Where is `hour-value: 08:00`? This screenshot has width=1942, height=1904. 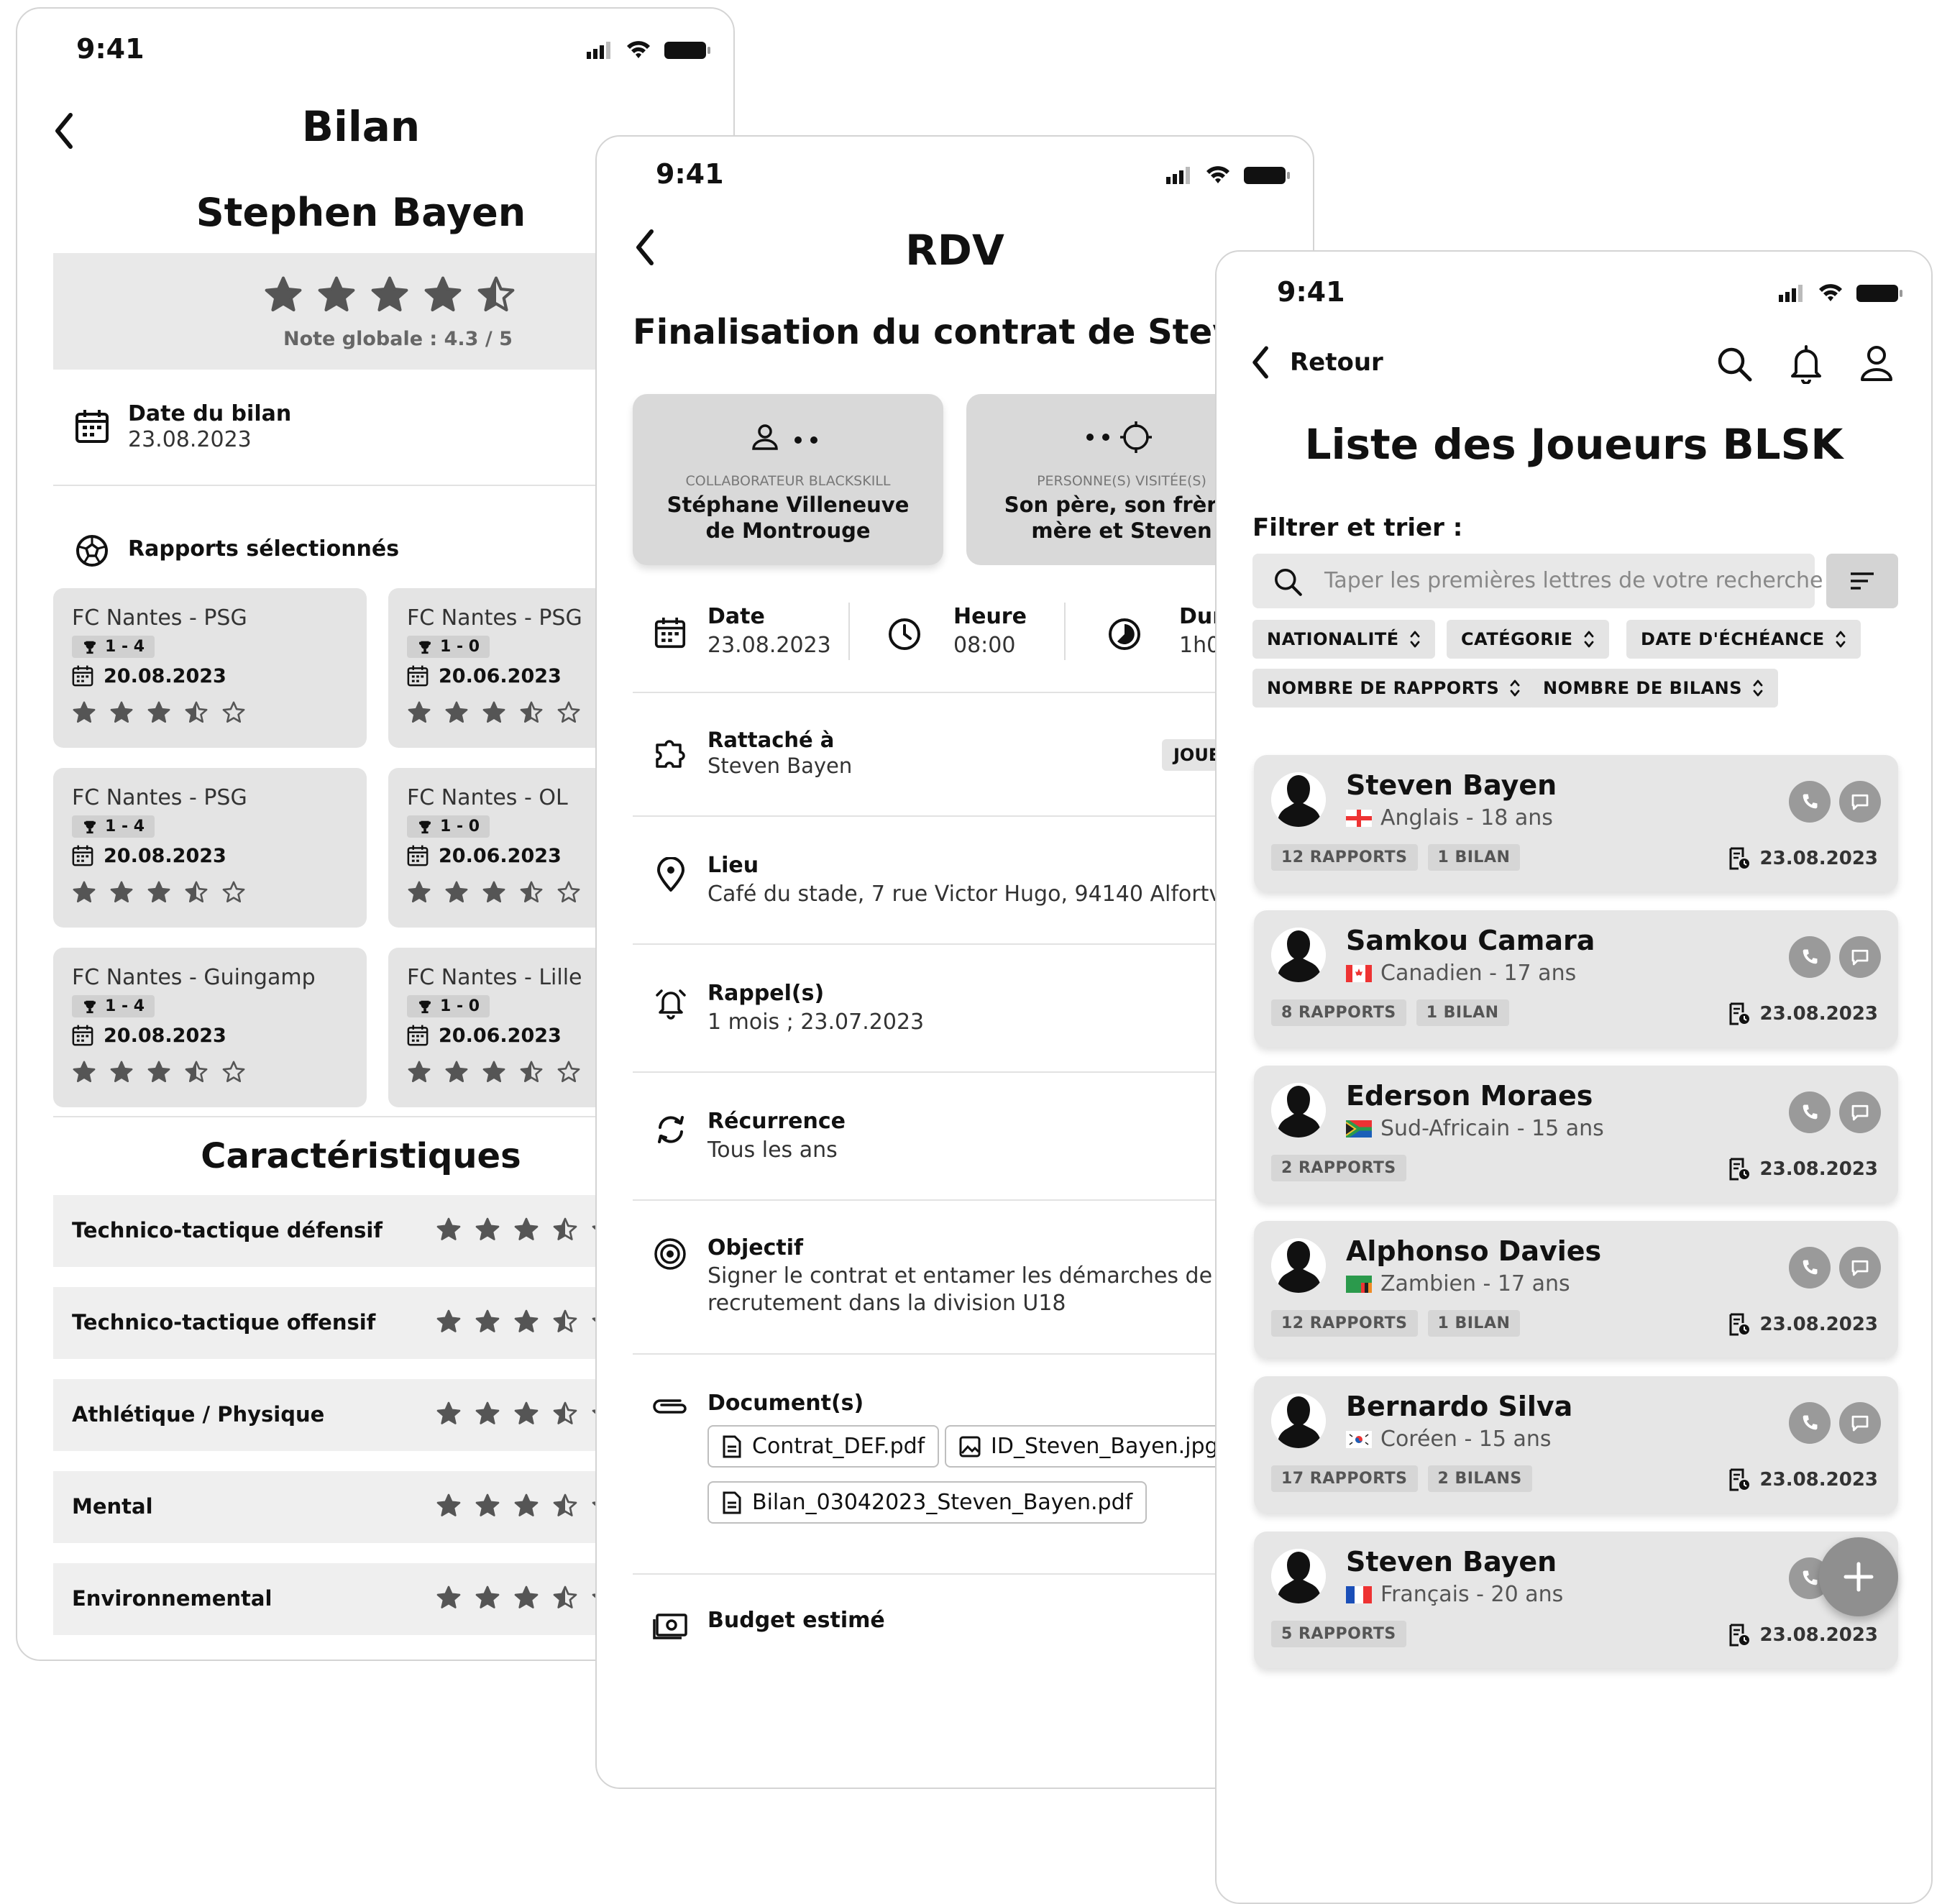 hour-value: 08:00 is located at coordinates (984, 645).